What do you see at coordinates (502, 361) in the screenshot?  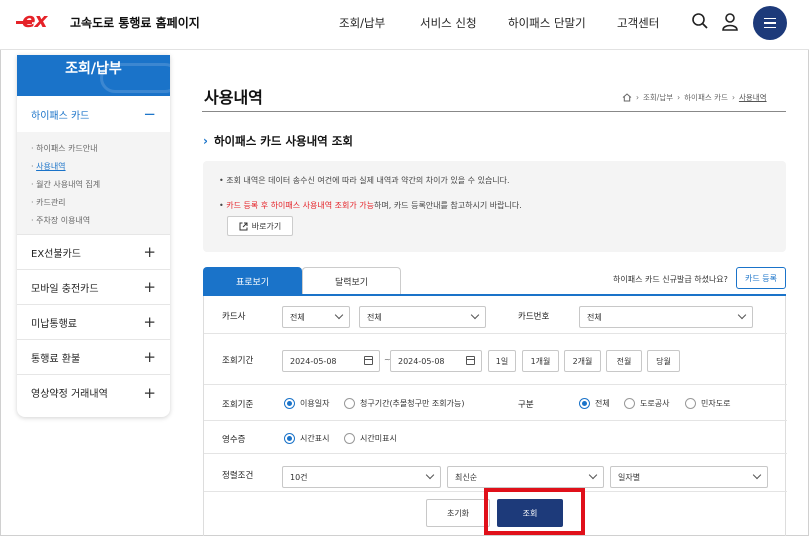 I see `period-1day-button: 1일` at bounding box center [502, 361].